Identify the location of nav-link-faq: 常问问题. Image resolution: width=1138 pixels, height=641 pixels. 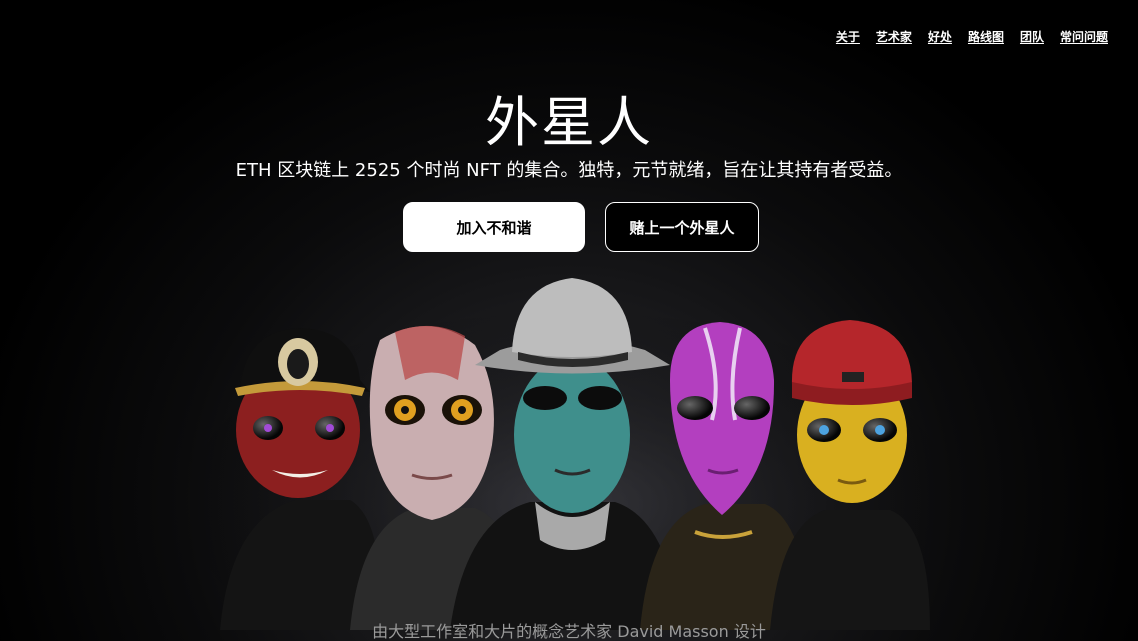
(1084, 36).